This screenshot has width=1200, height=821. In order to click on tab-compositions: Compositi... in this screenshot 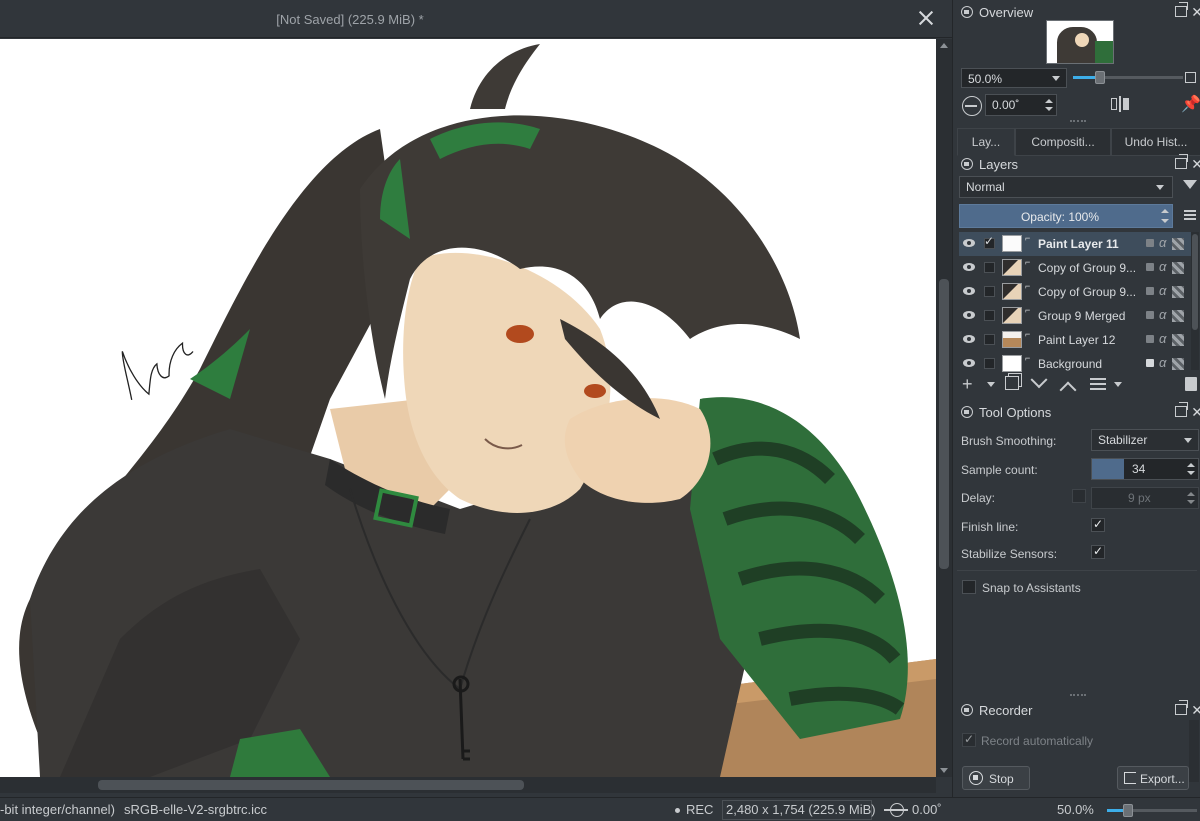, I will do `click(1063, 142)`.